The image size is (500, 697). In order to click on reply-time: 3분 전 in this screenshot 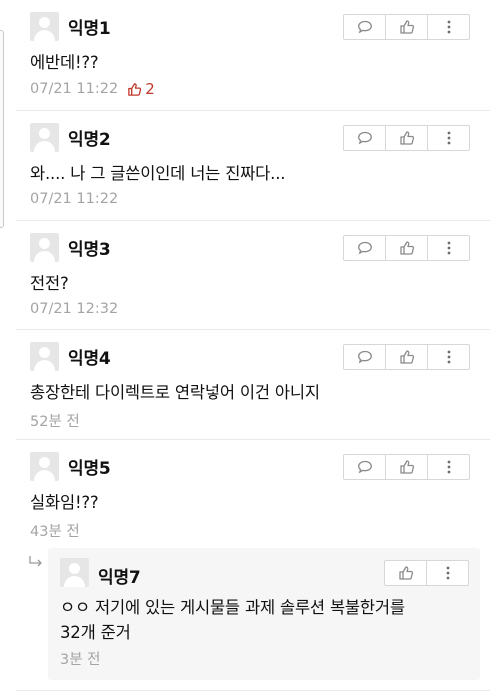, I will do `click(80, 660)`.